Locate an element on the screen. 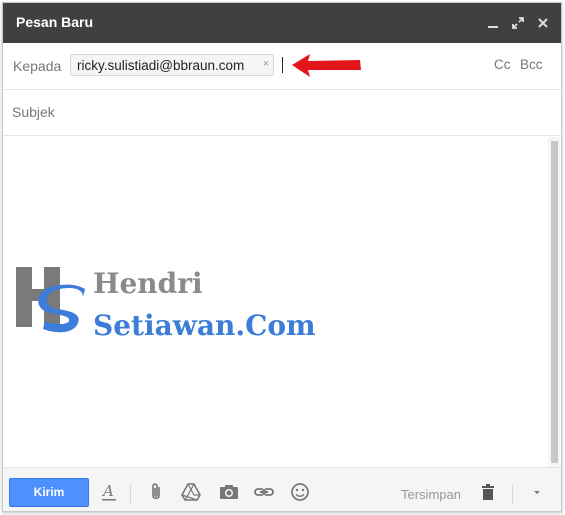 This screenshot has width=565, height=515. body-scrollbar is located at coordinates (554, 302).